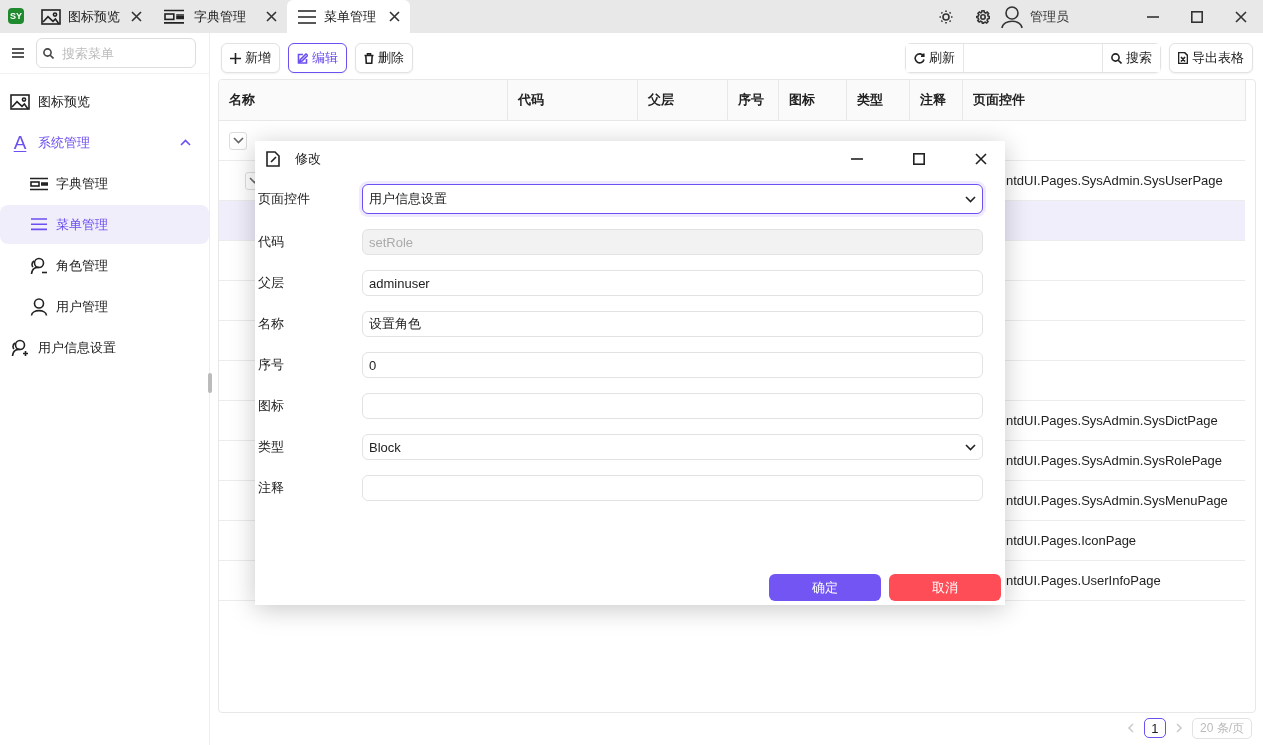 Image resolution: width=1263 pixels, height=745 pixels. What do you see at coordinates (1153, 16) in the screenshot?
I see `minimize-icon` at bounding box center [1153, 16].